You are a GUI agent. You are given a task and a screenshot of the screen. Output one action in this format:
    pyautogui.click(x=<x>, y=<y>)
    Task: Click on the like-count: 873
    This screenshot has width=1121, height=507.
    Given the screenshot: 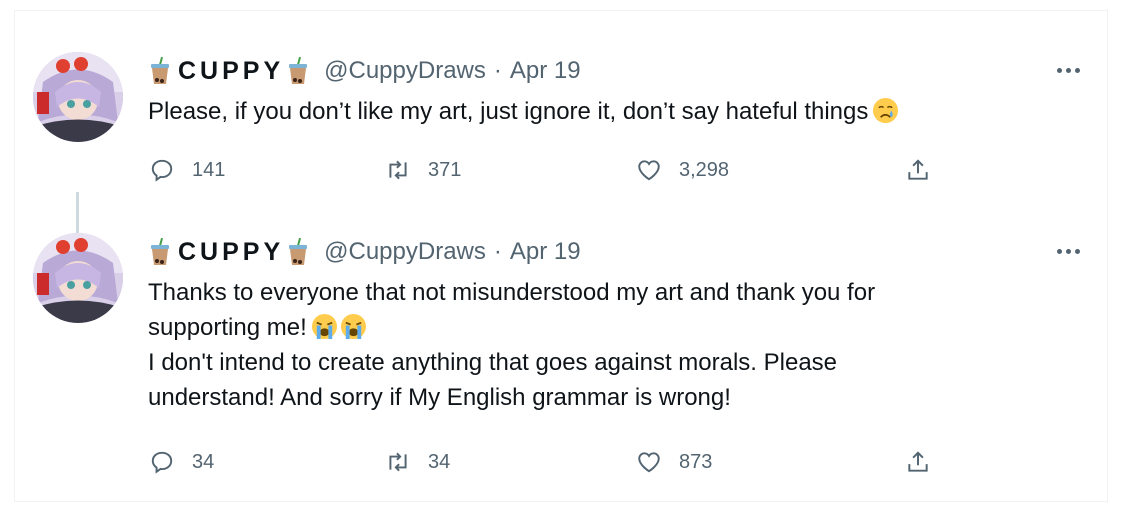 What is the action you would take?
    pyautogui.click(x=696, y=461)
    